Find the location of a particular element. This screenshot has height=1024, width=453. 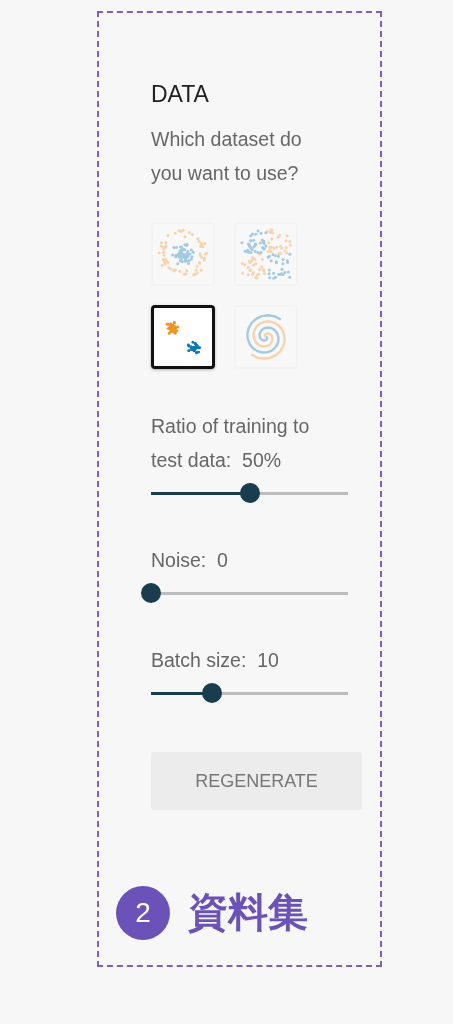

regenerate-button: REGENERATE is located at coordinates (256, 781).